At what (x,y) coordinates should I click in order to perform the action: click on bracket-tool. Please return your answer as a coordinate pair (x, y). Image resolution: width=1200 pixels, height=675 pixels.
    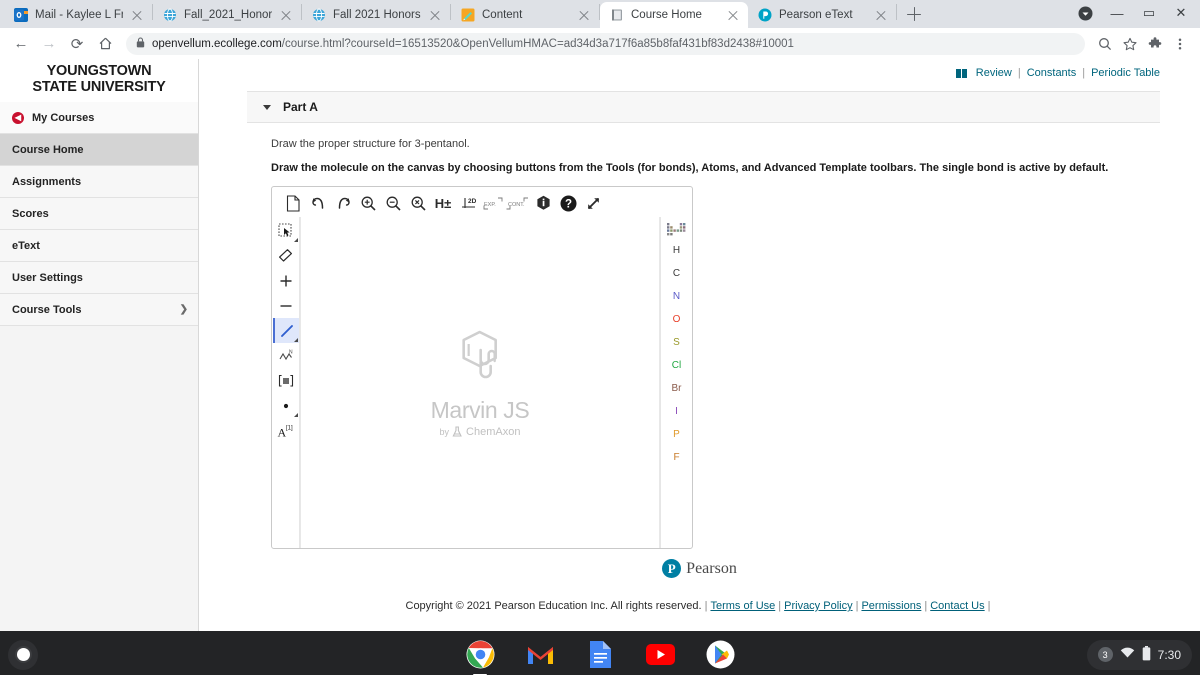
    Looking at the image, I should click on (286, 380).